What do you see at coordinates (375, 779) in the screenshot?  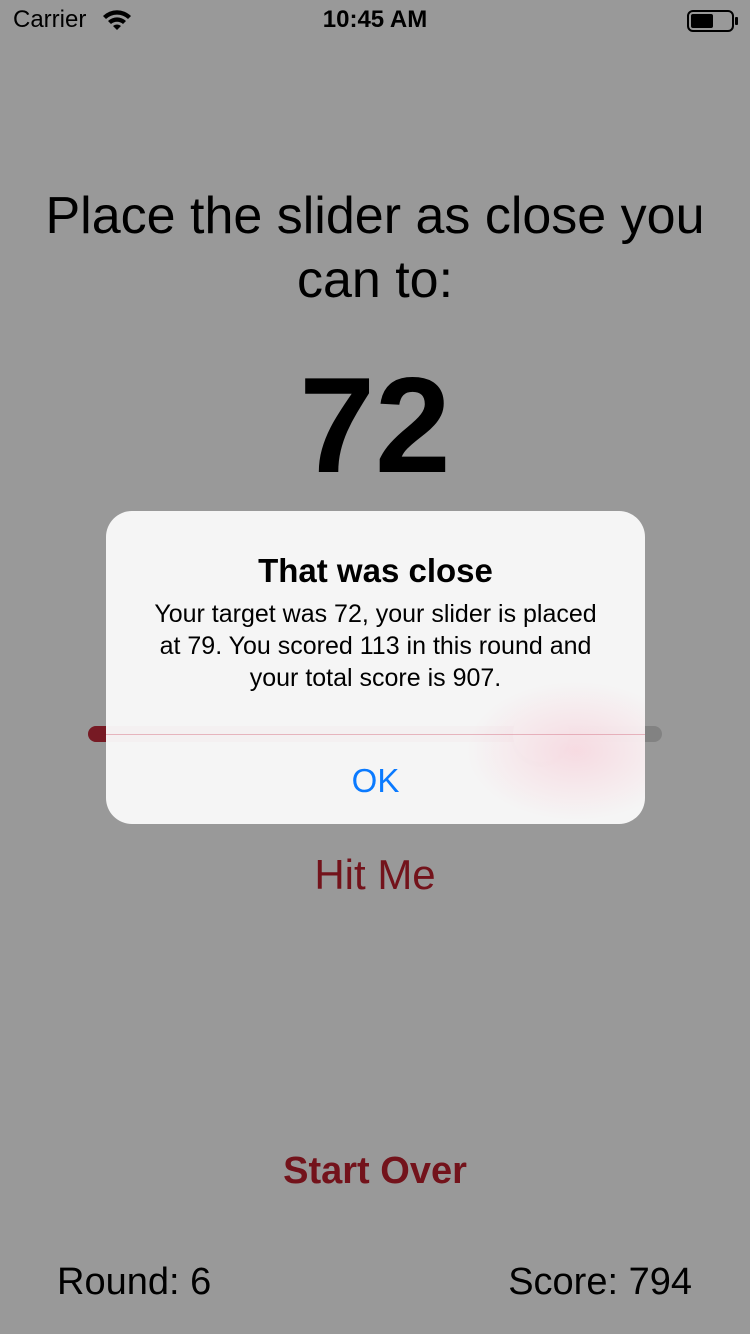 I see `ok-button: OK` at bounding box center [375, 779].